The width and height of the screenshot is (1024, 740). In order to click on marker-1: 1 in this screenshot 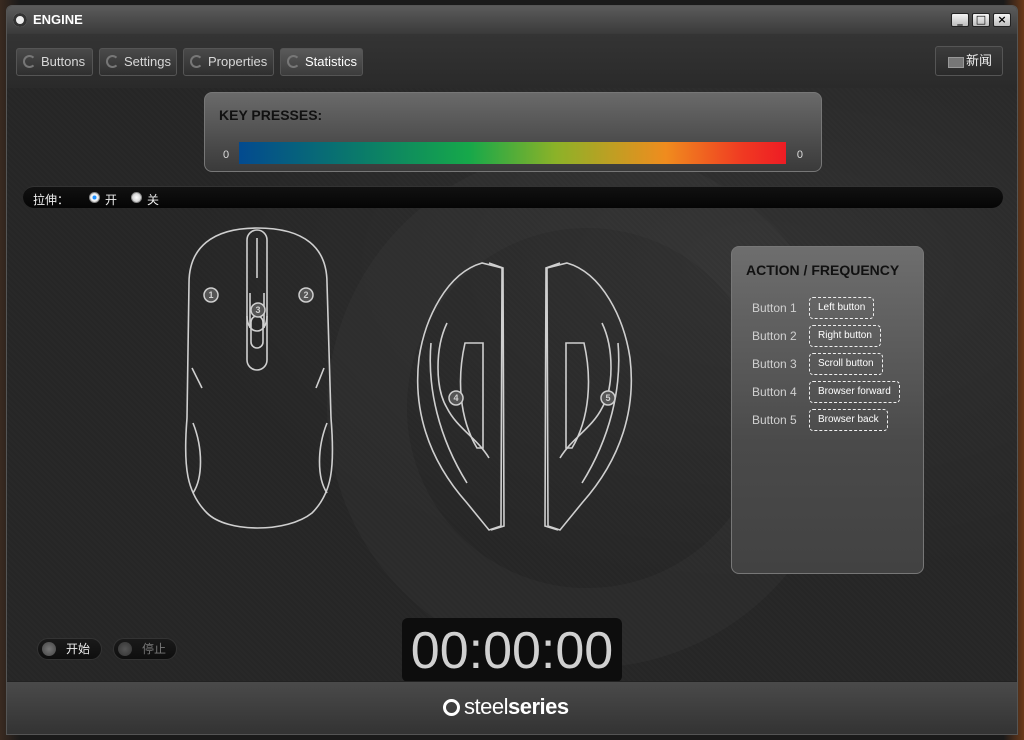, I will do `click(210, 295)`.